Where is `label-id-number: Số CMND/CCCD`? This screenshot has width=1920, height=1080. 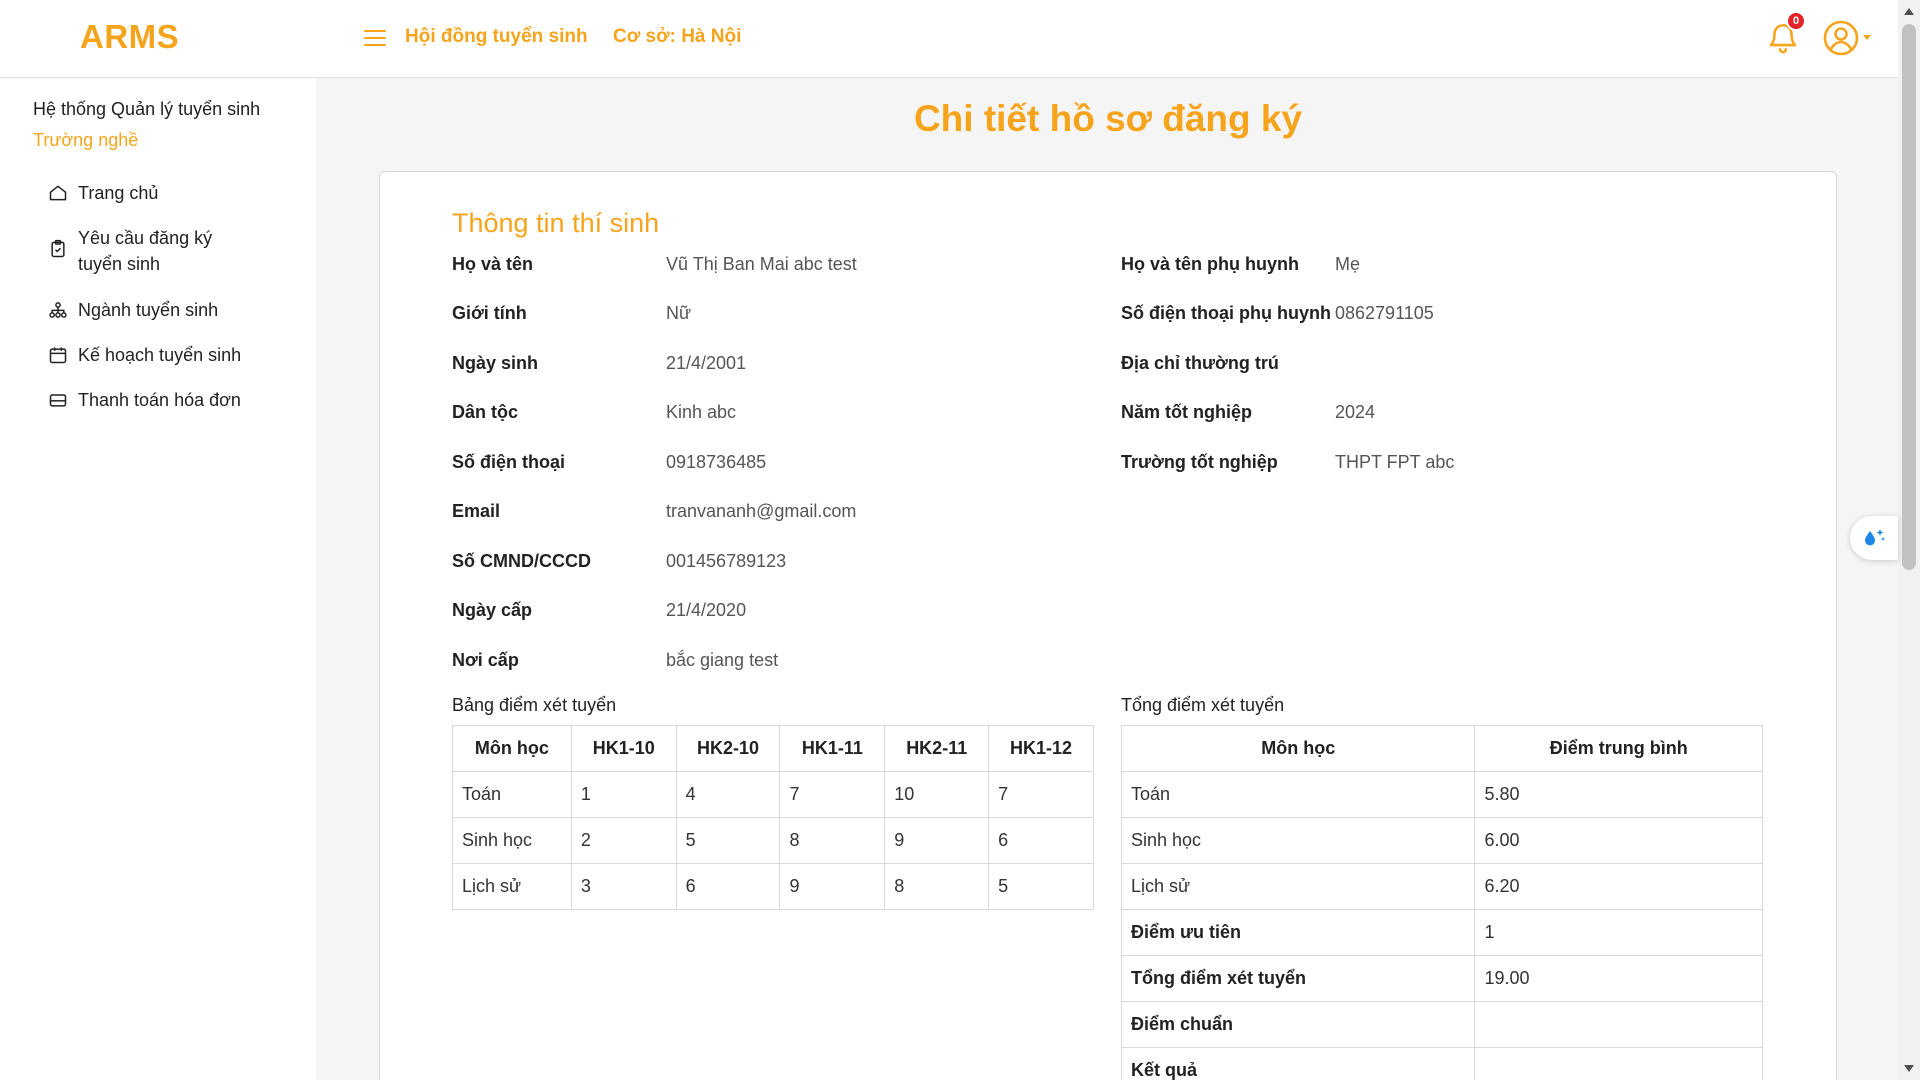 label-id-number: Số CMND/CCCD is located at coordinates (521, 561).